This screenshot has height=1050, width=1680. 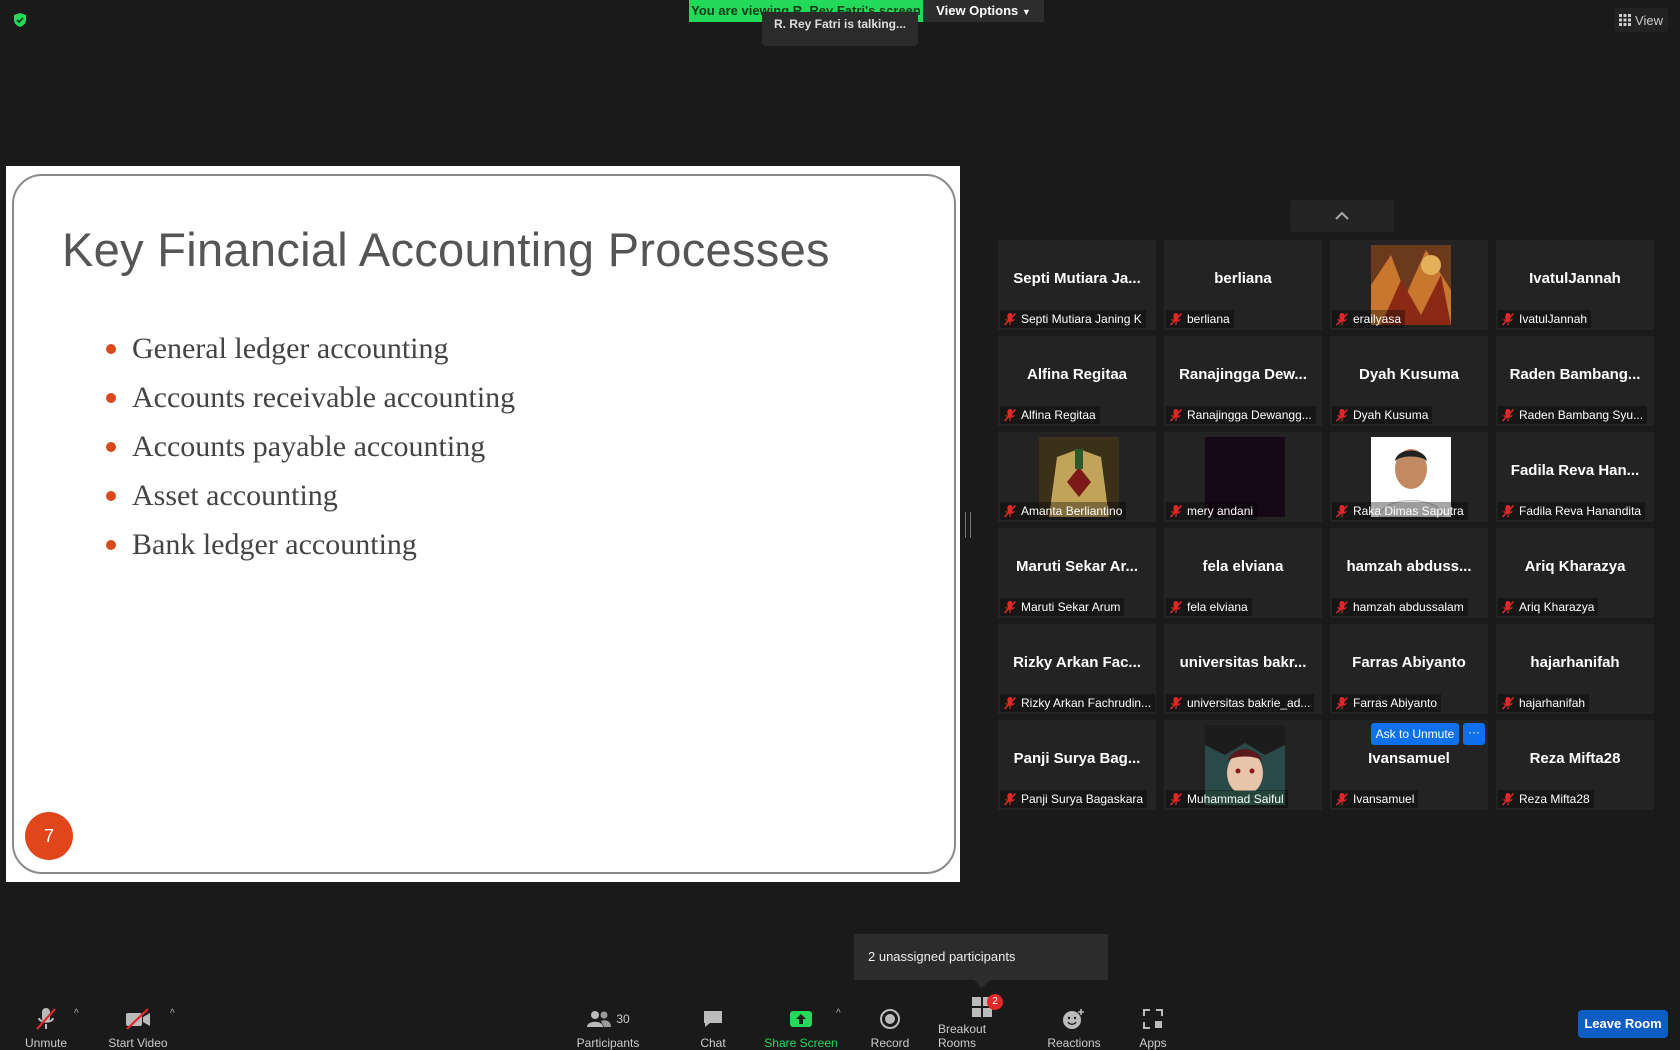 I want to click on participant-tile: mery andani, so click(x=1243, y=477).